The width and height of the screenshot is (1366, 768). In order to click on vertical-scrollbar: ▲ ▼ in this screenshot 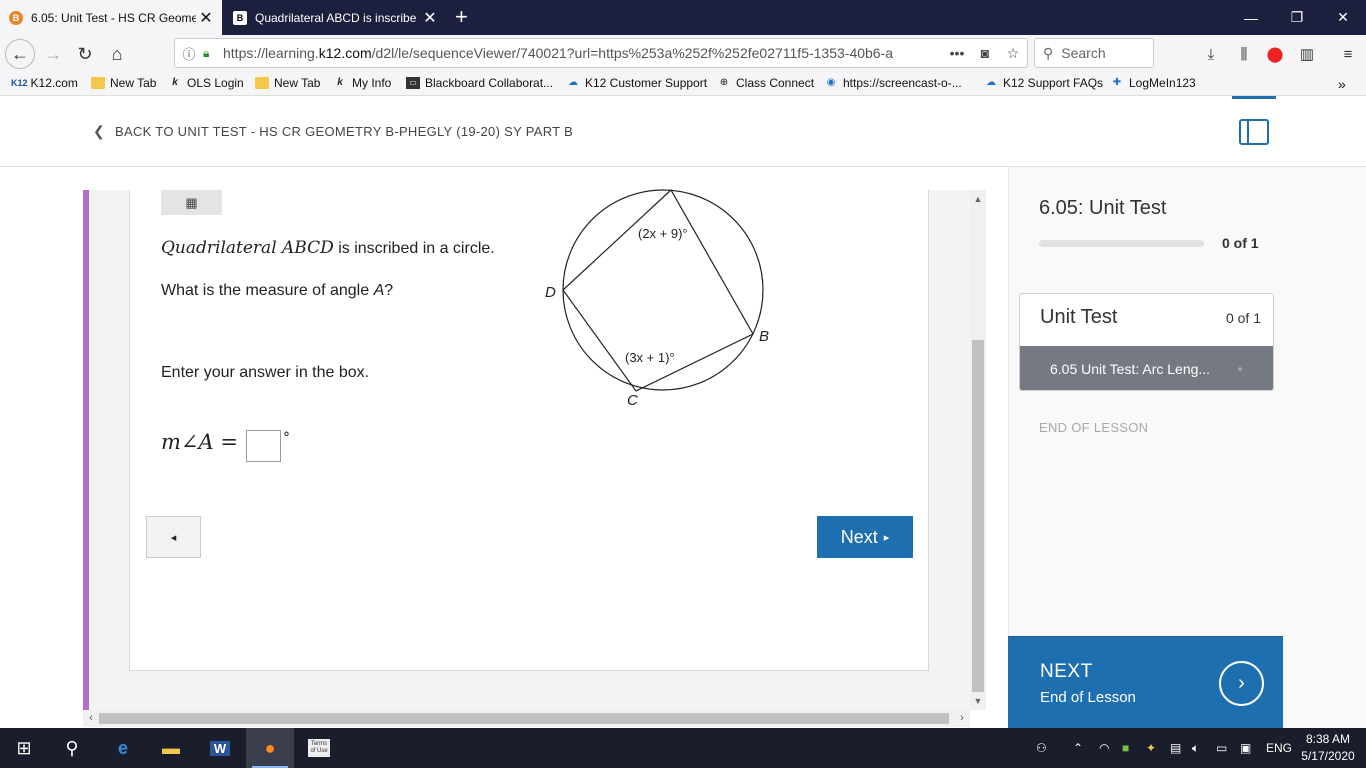, I will do `click(978, 450)`.